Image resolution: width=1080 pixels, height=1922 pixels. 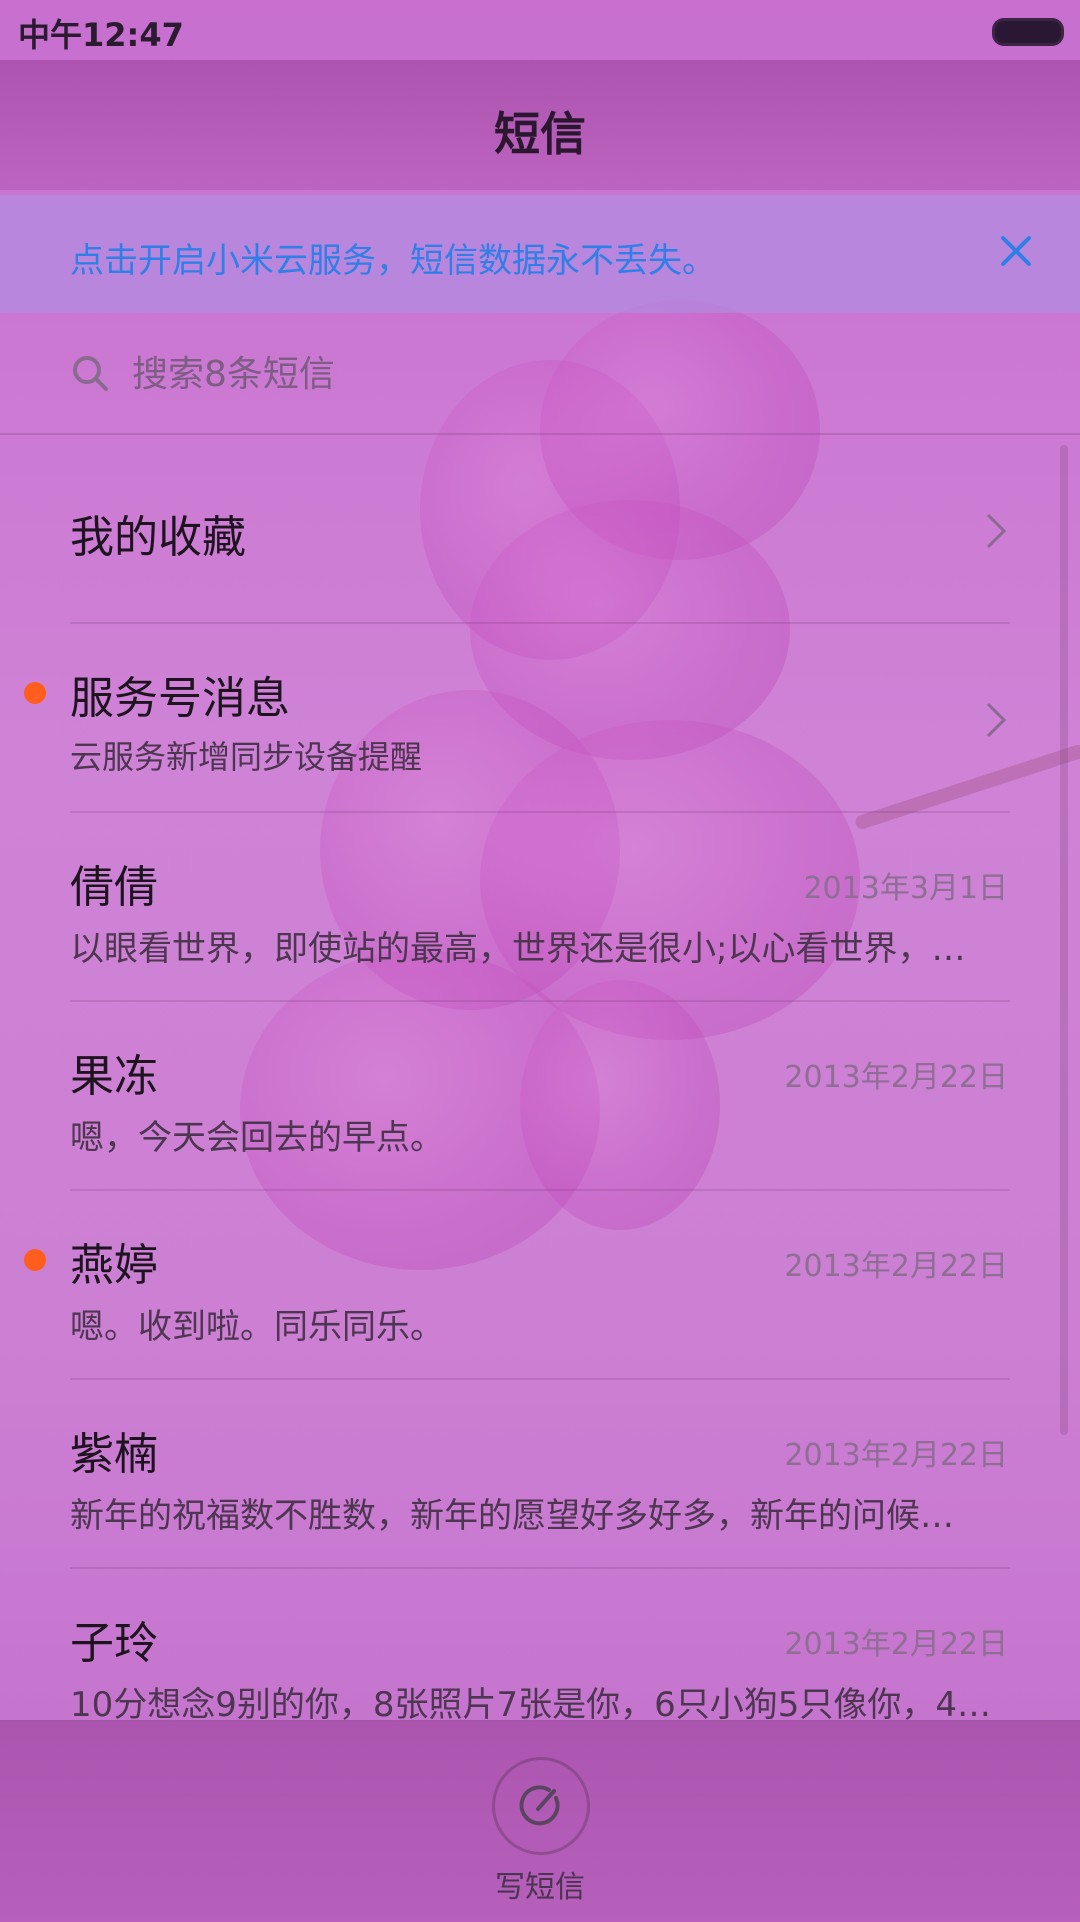 What do you see at coordinates (90, 373) in the screenshot?
I see `search-icon` at bounding box center [90, 373].